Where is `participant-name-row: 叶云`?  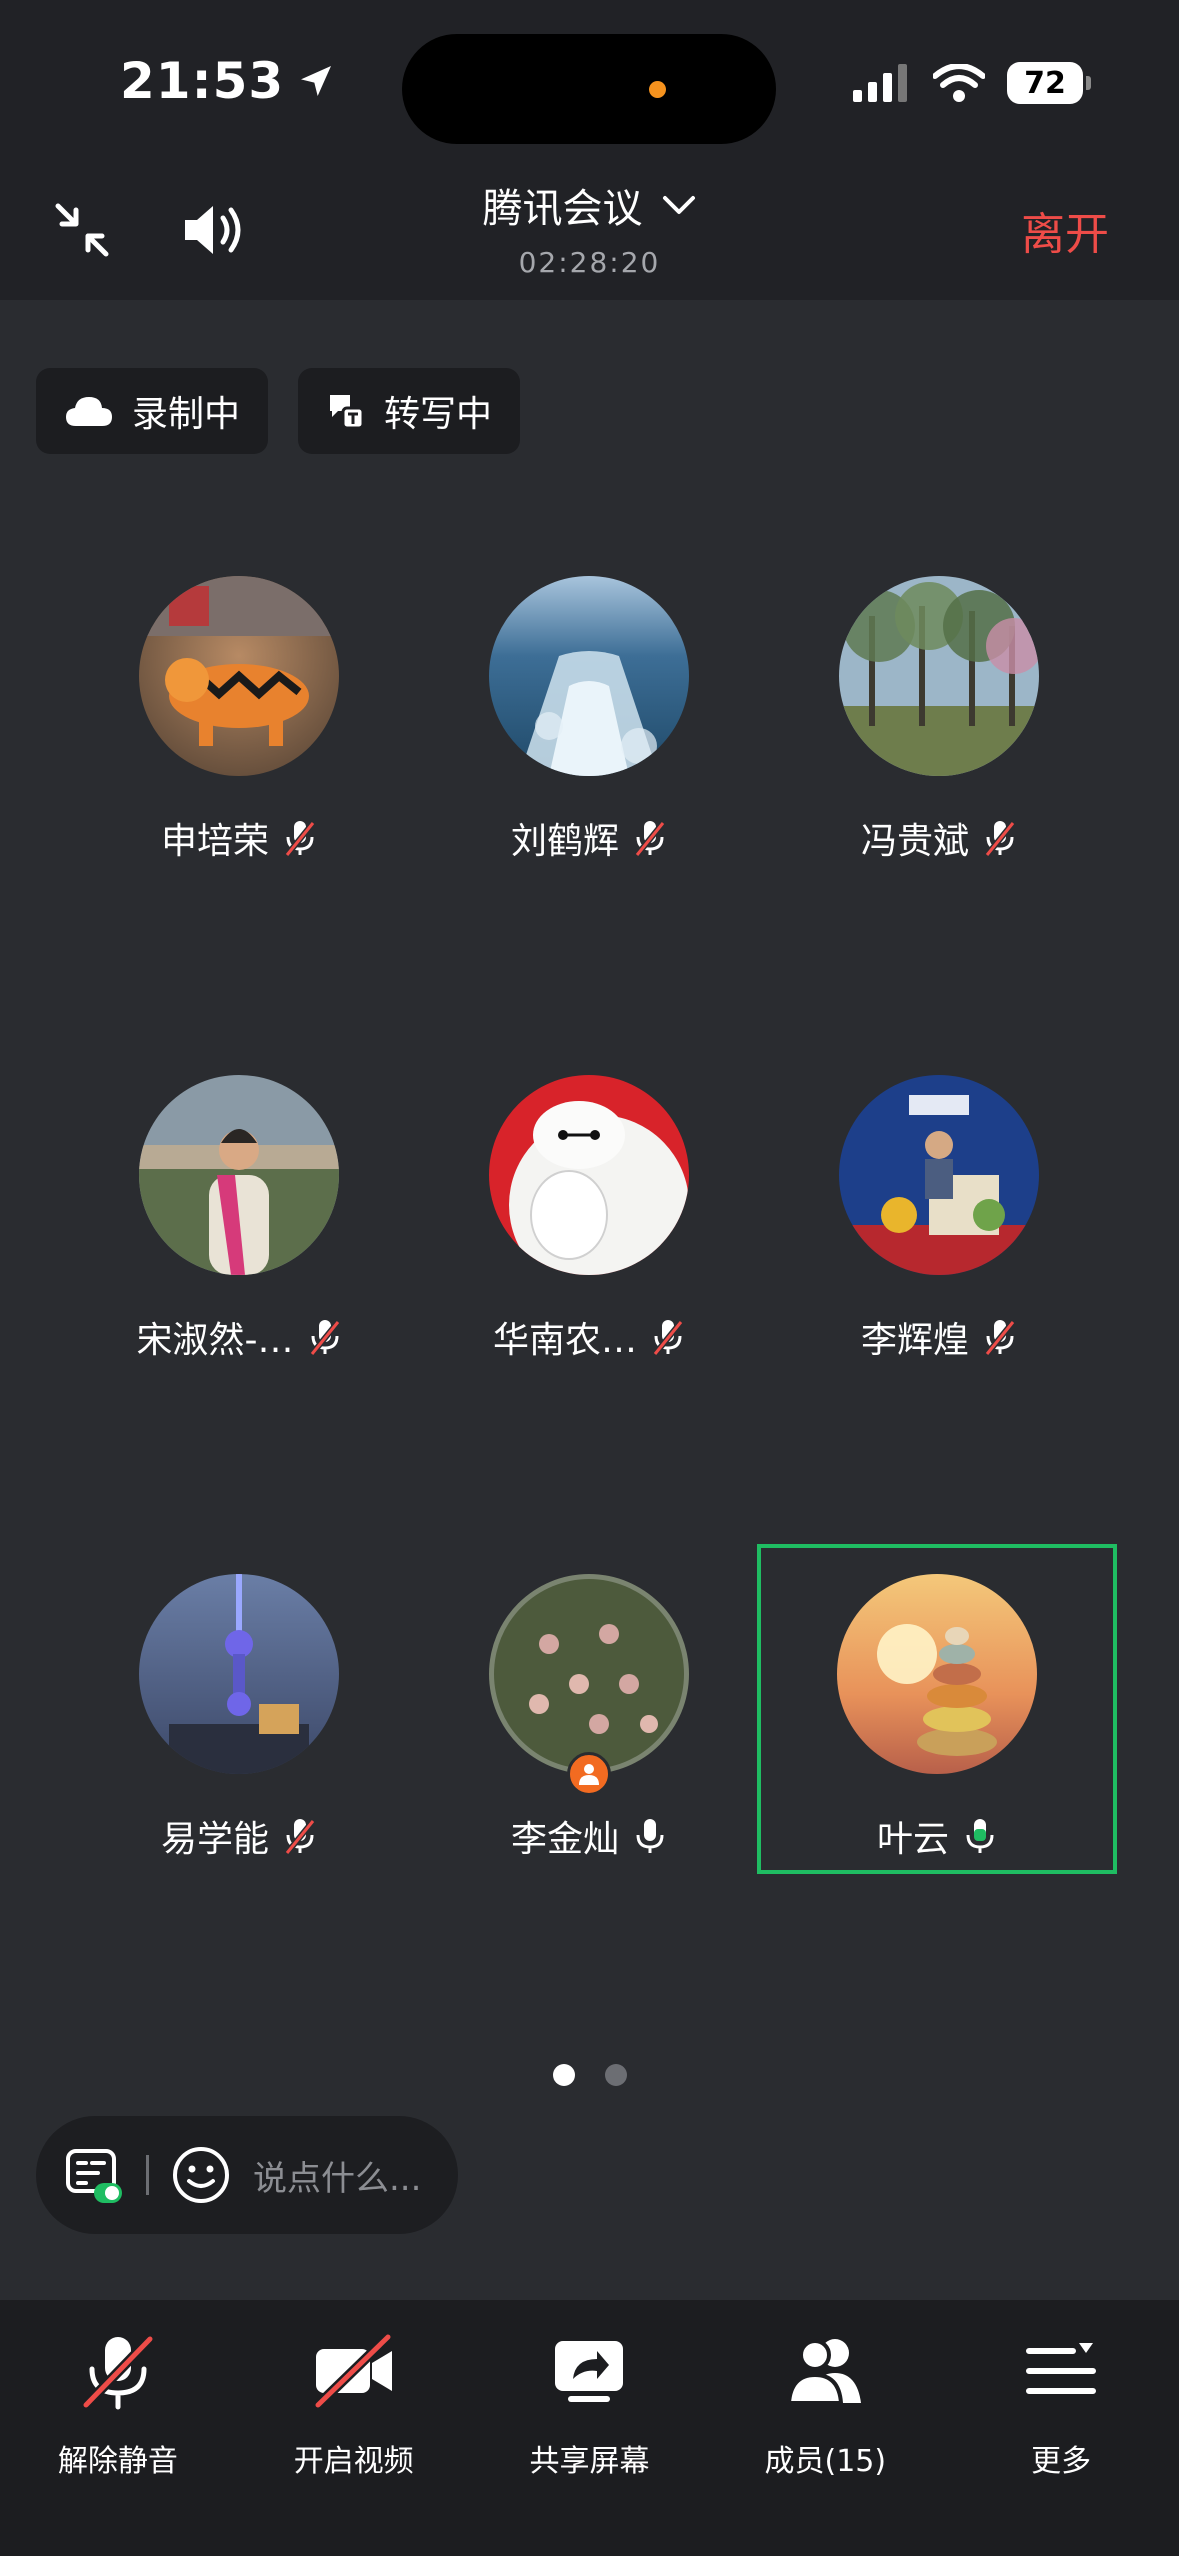 participant-name-row: 叶云 is located at coordinates (937, 1836).